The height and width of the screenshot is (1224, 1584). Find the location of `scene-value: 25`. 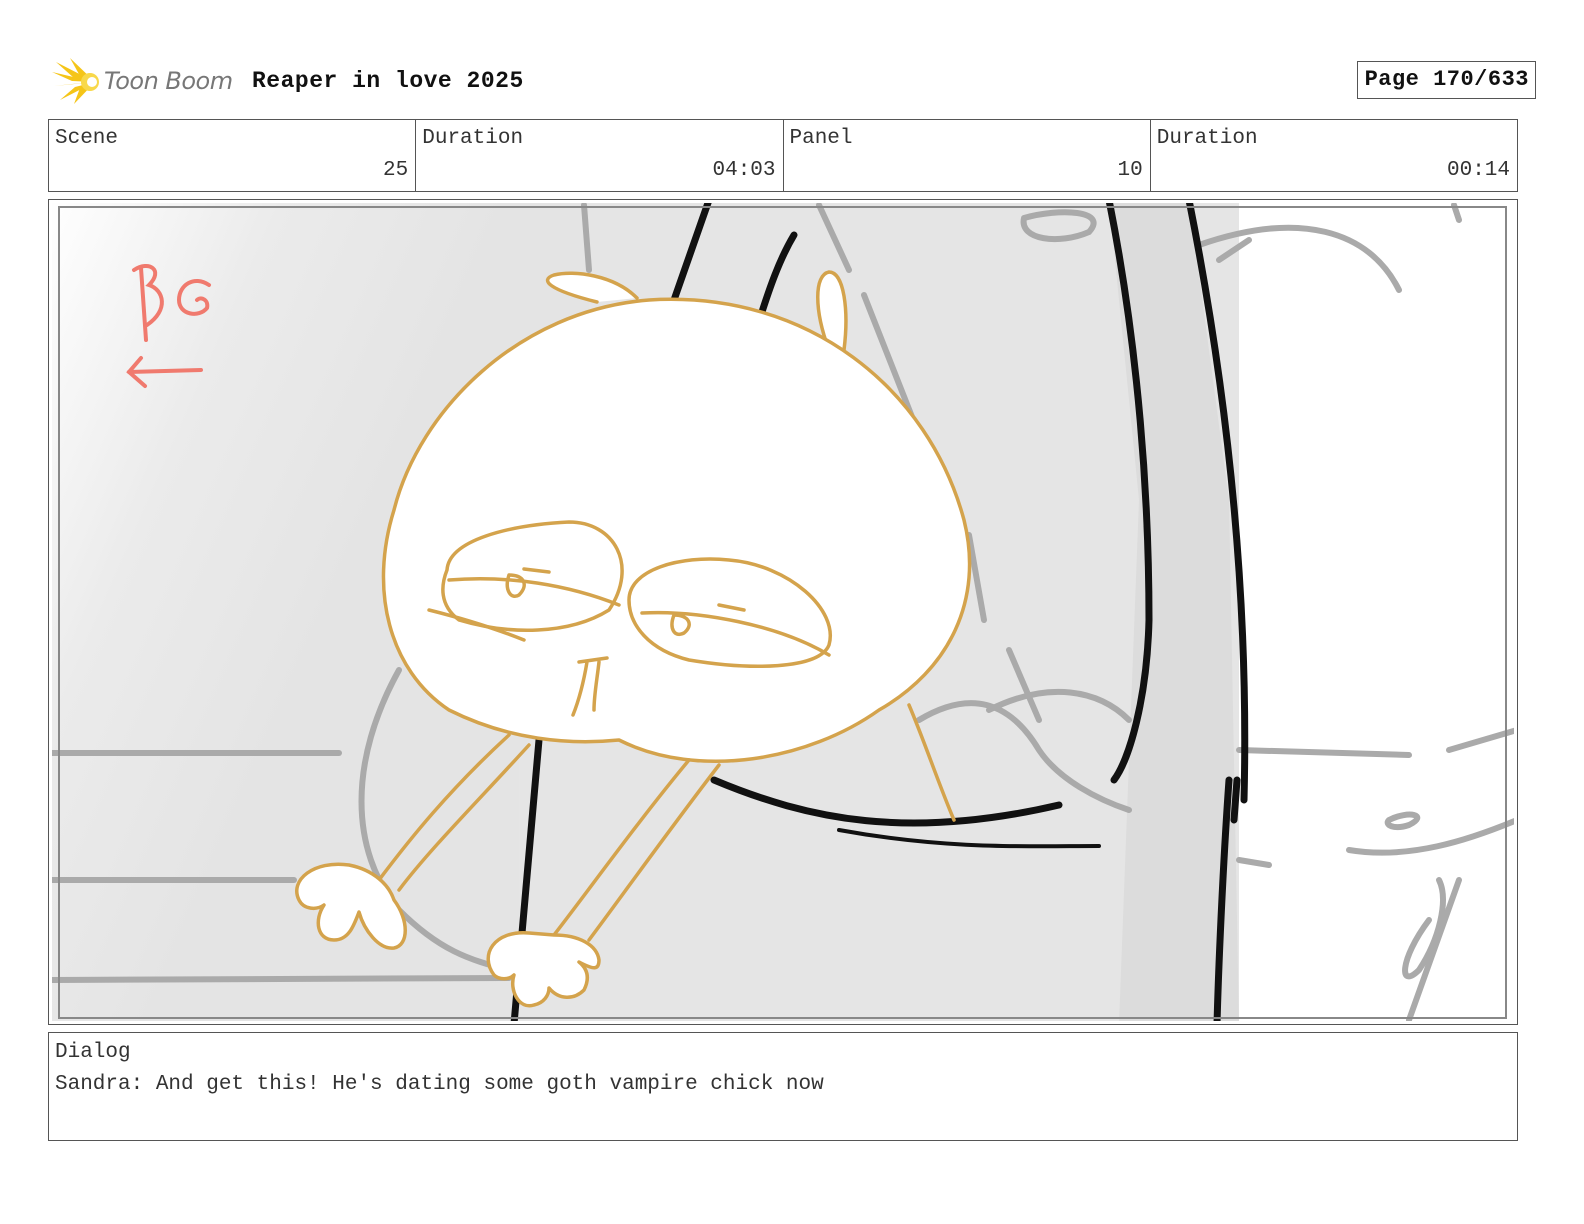

scene-value: 25 is located at coordinates (396, 170).